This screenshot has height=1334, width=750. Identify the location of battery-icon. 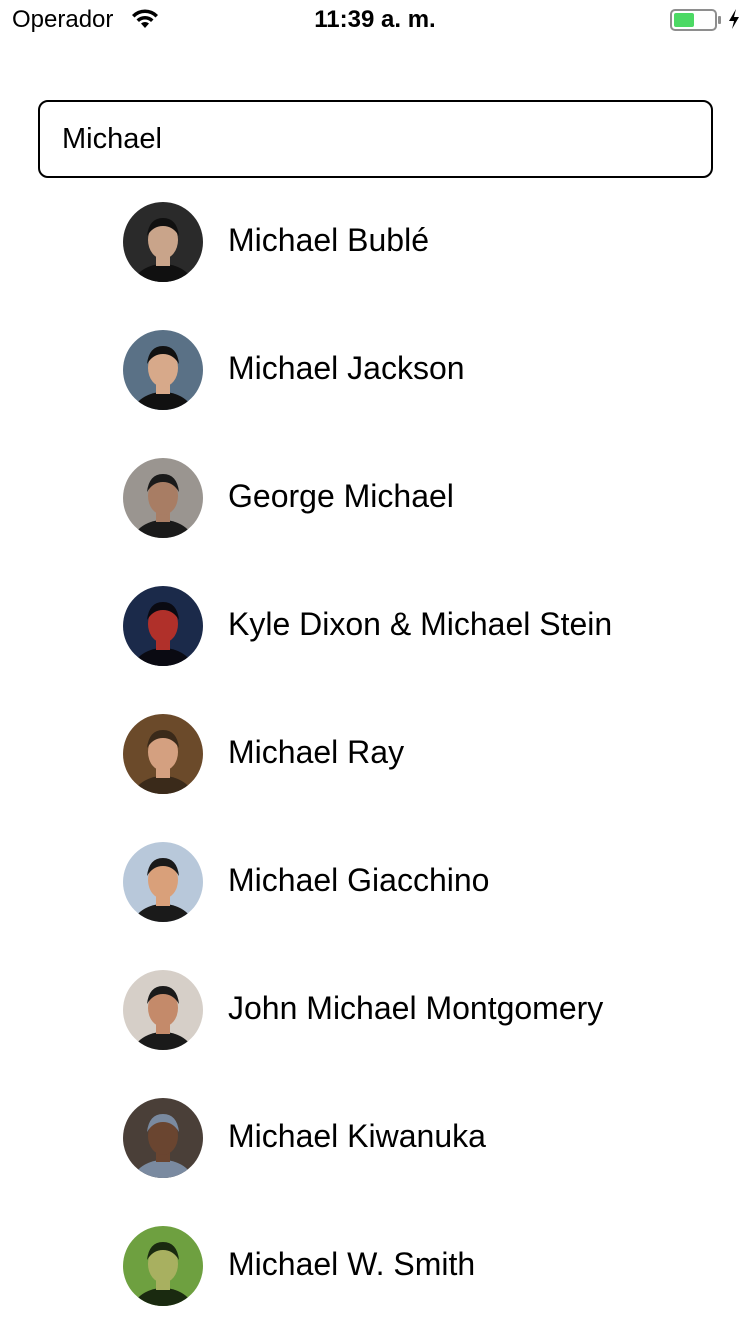
(695, 20).